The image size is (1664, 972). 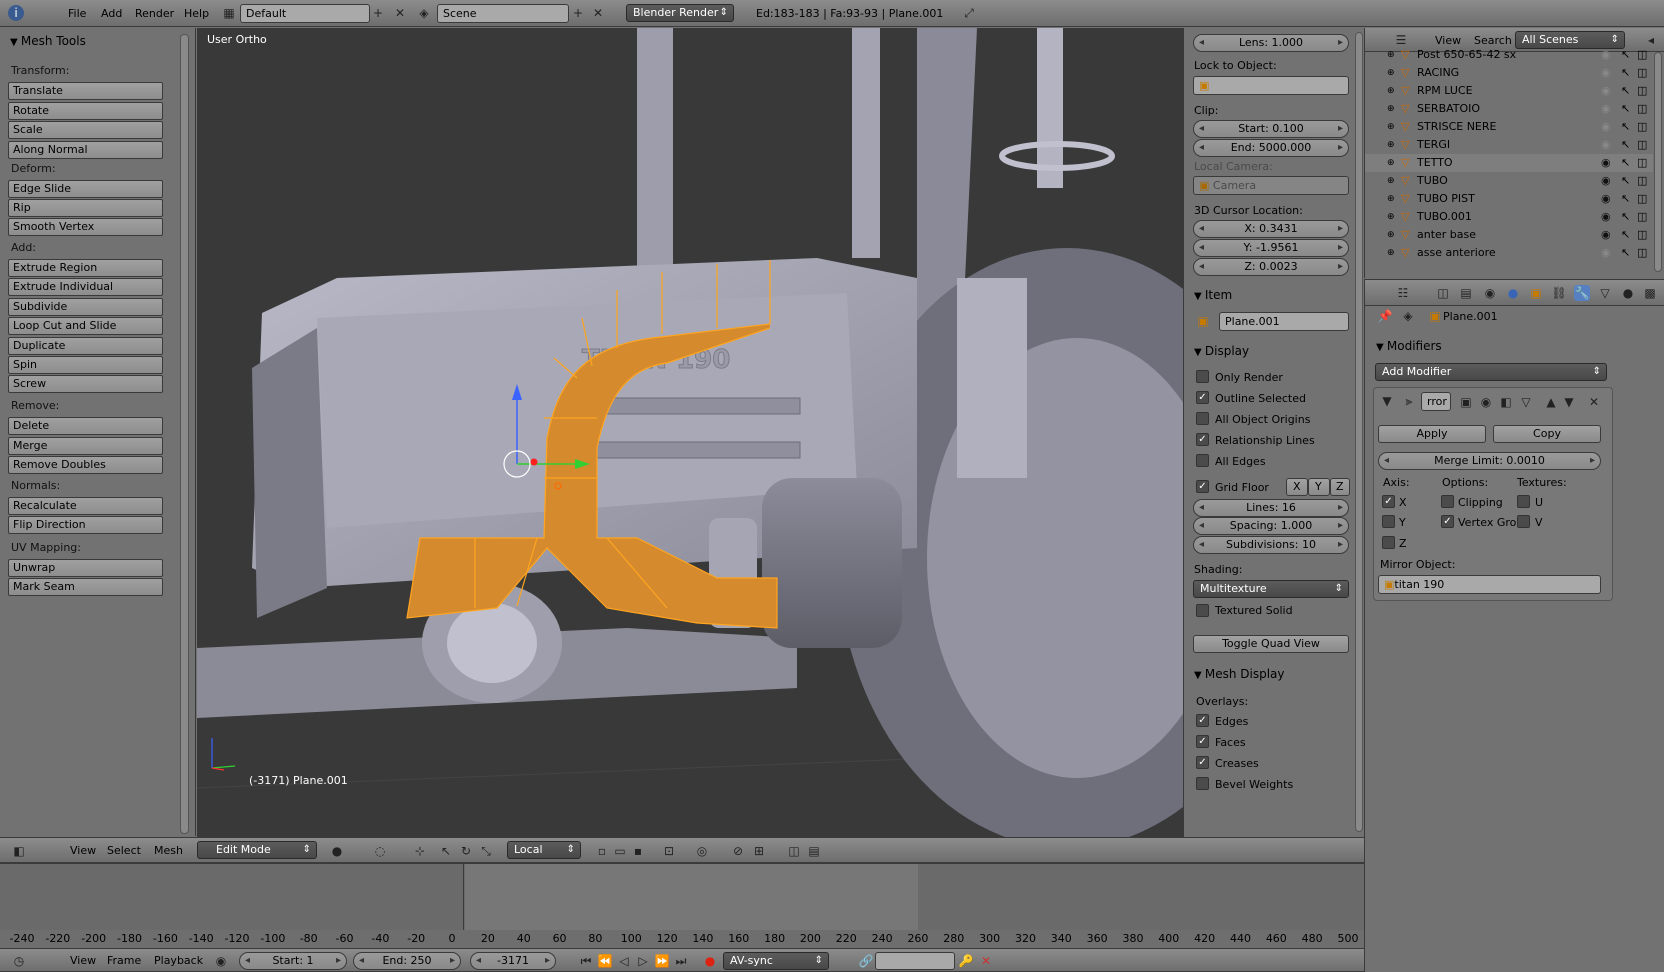 What do you see at coordinates (85, 426) in the screenshot?
I see `tool-delete-button: Delete` at bounding box center [85, 426].